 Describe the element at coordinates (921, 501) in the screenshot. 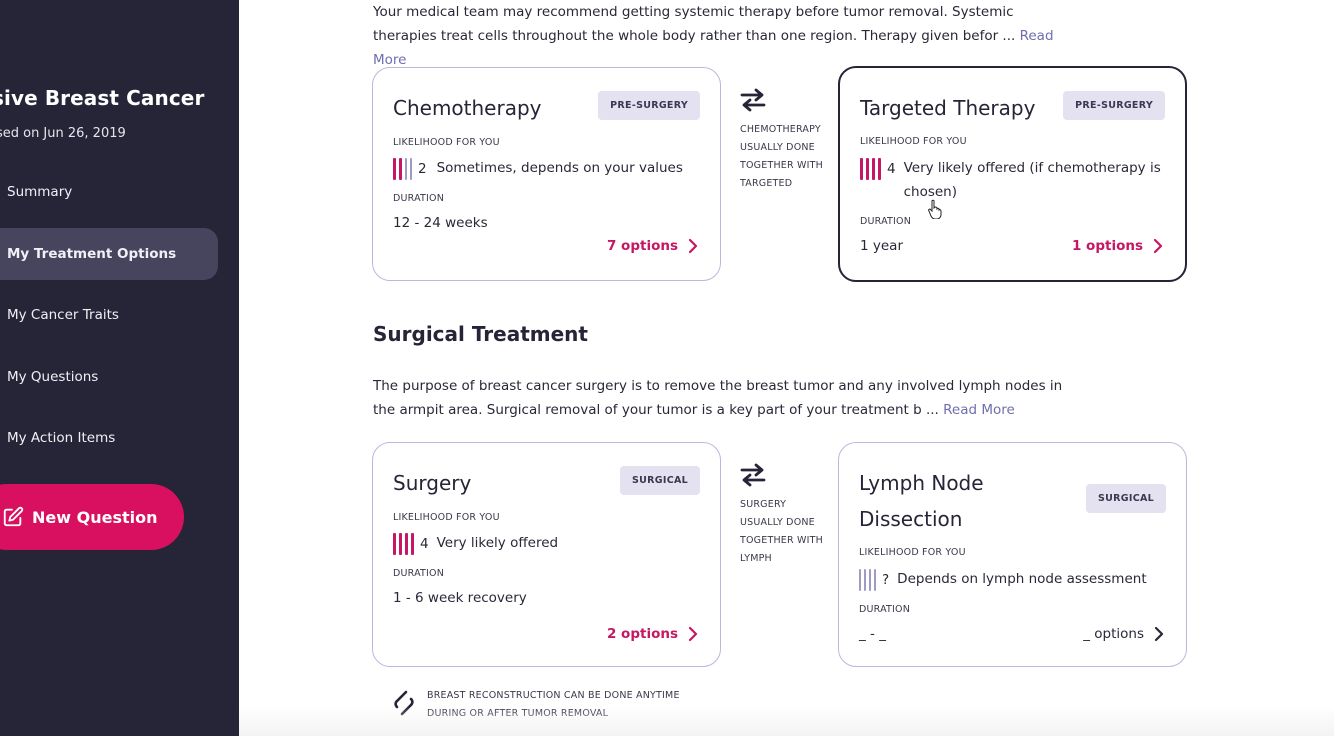

I see `card-title: Lymph Node Dissection` at that location.